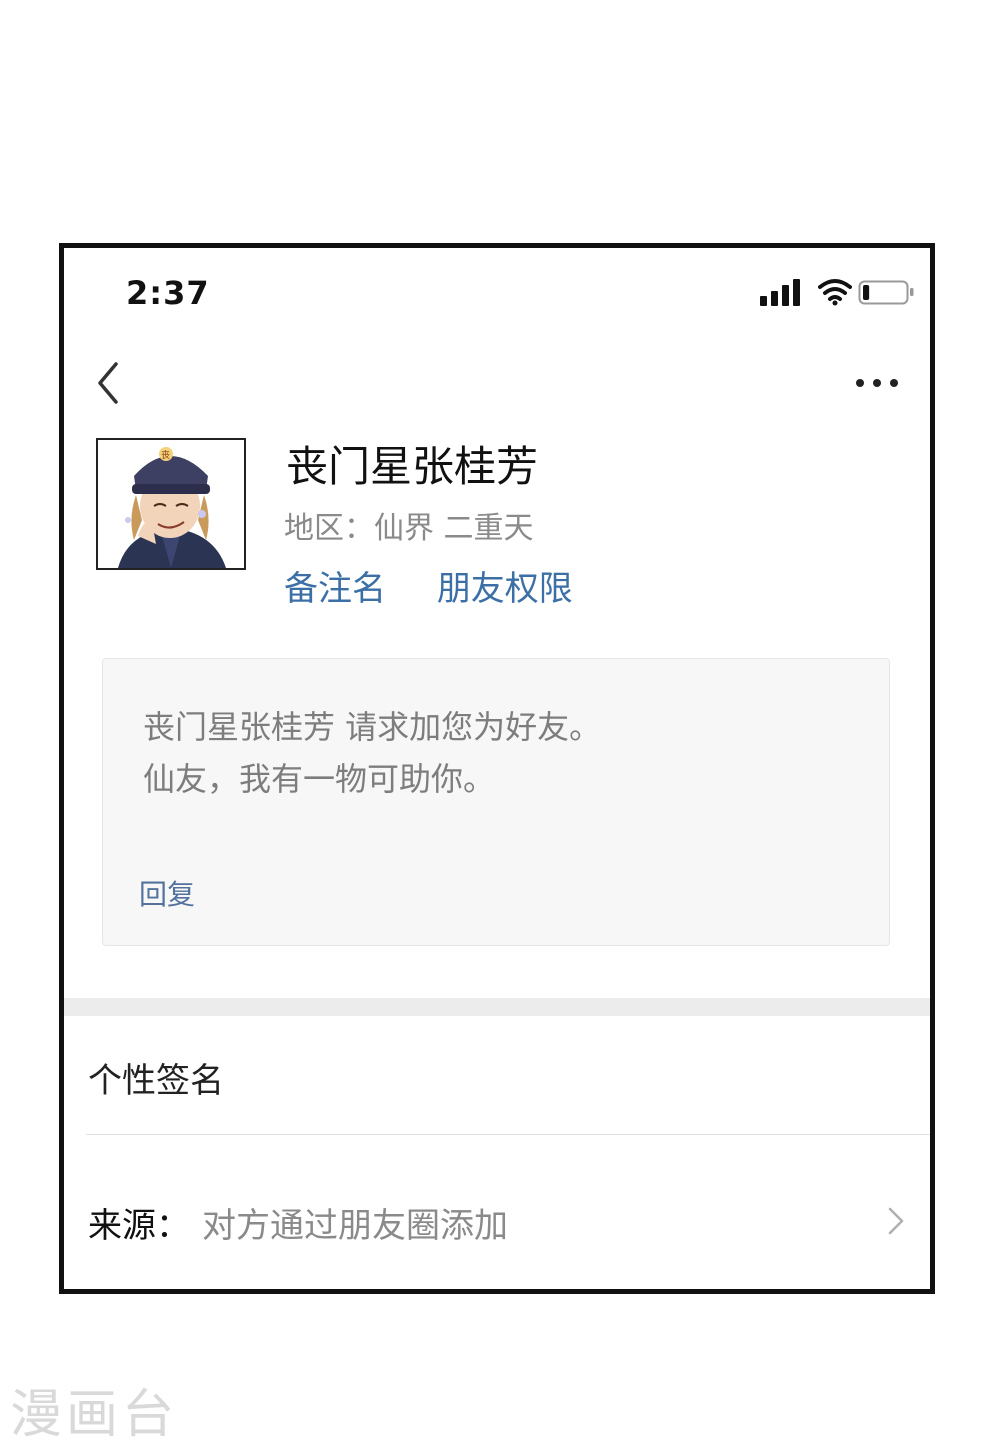 This screenshot has height=1447, width=1000. What do you see at coordinates (896, 1221) in the screenshot?
I see `chevron-right-icon` at bounding box center [896, 1221].